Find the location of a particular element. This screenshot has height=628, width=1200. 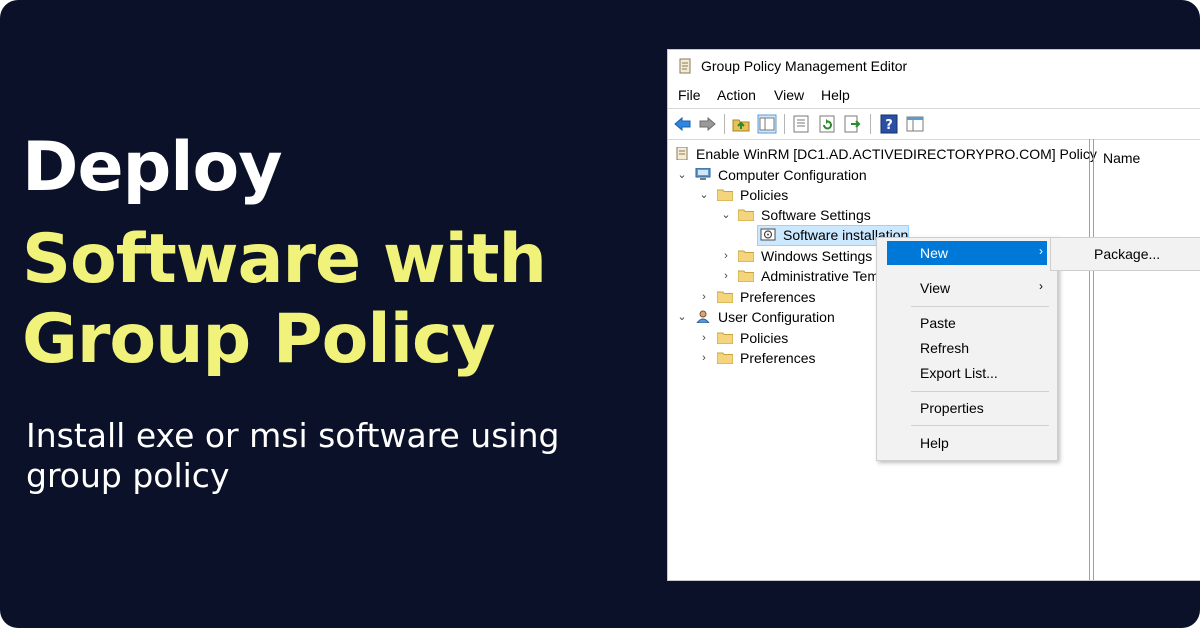

context-menu-item-refresh: Refresh is located at coordinates (967, 348).